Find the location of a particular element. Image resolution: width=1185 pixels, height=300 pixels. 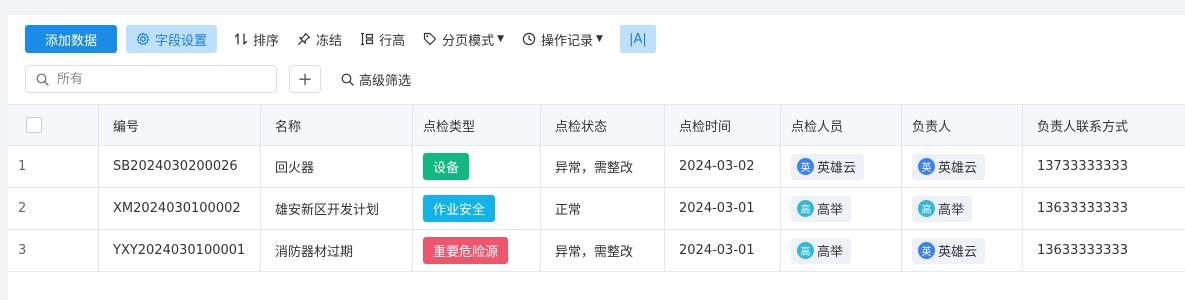

column-header: 名称 is located at coordinates (337, 125).